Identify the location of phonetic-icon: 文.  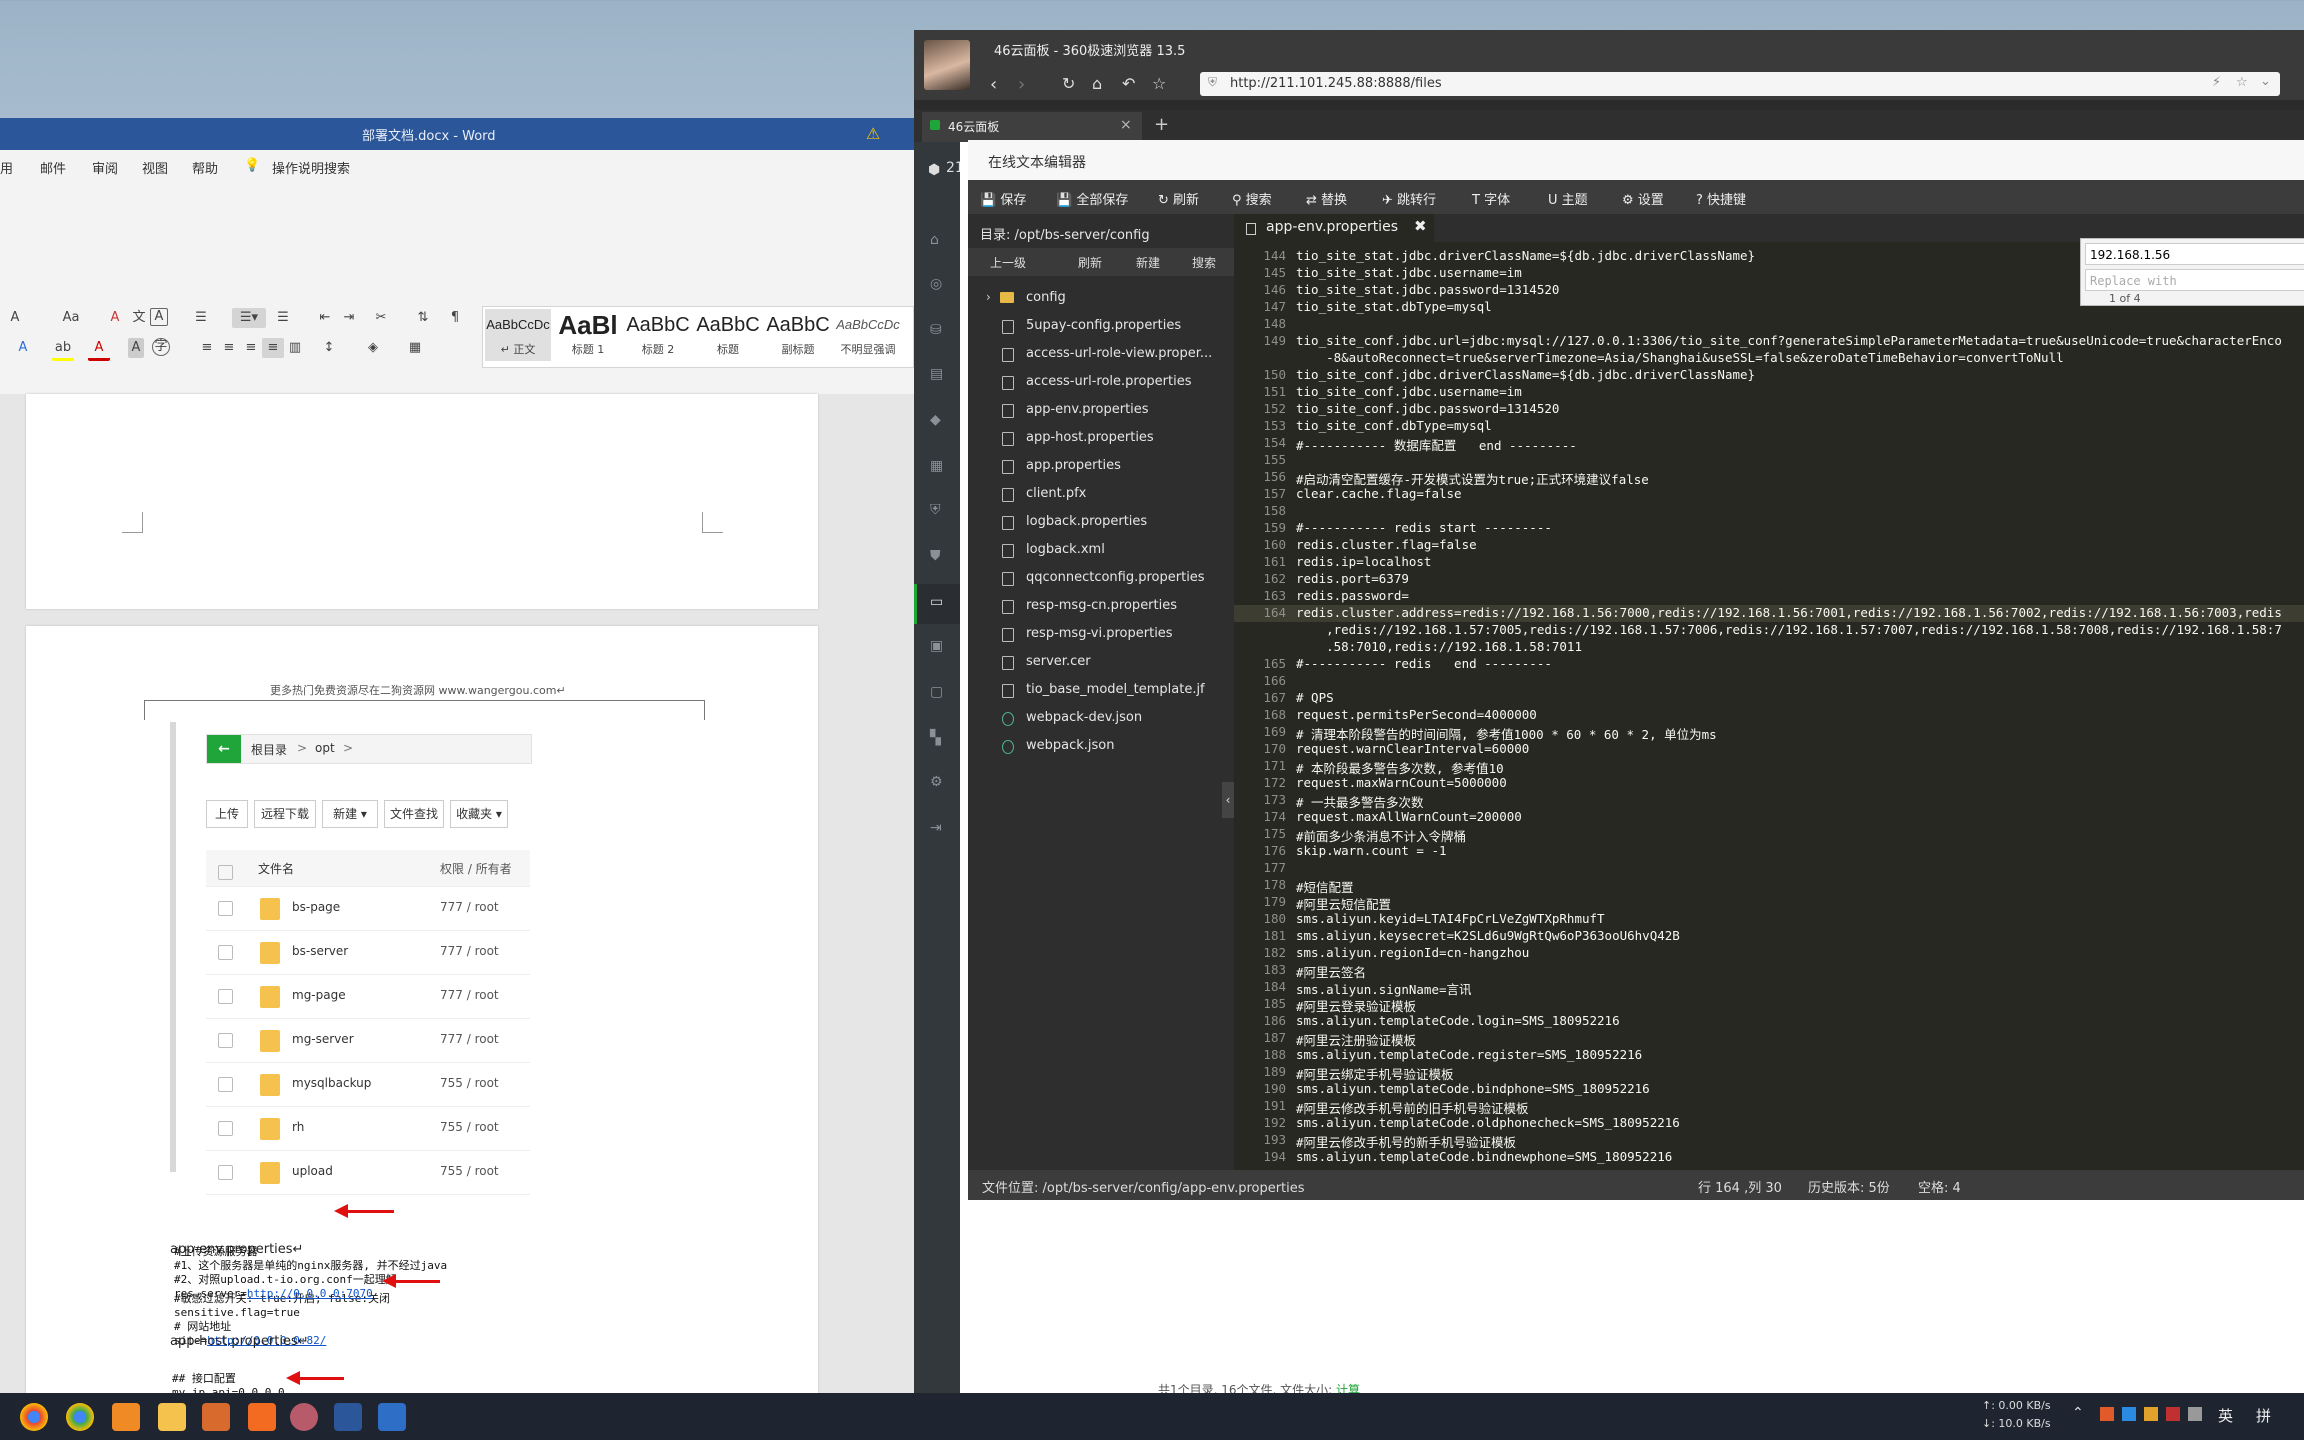
(139, 318).